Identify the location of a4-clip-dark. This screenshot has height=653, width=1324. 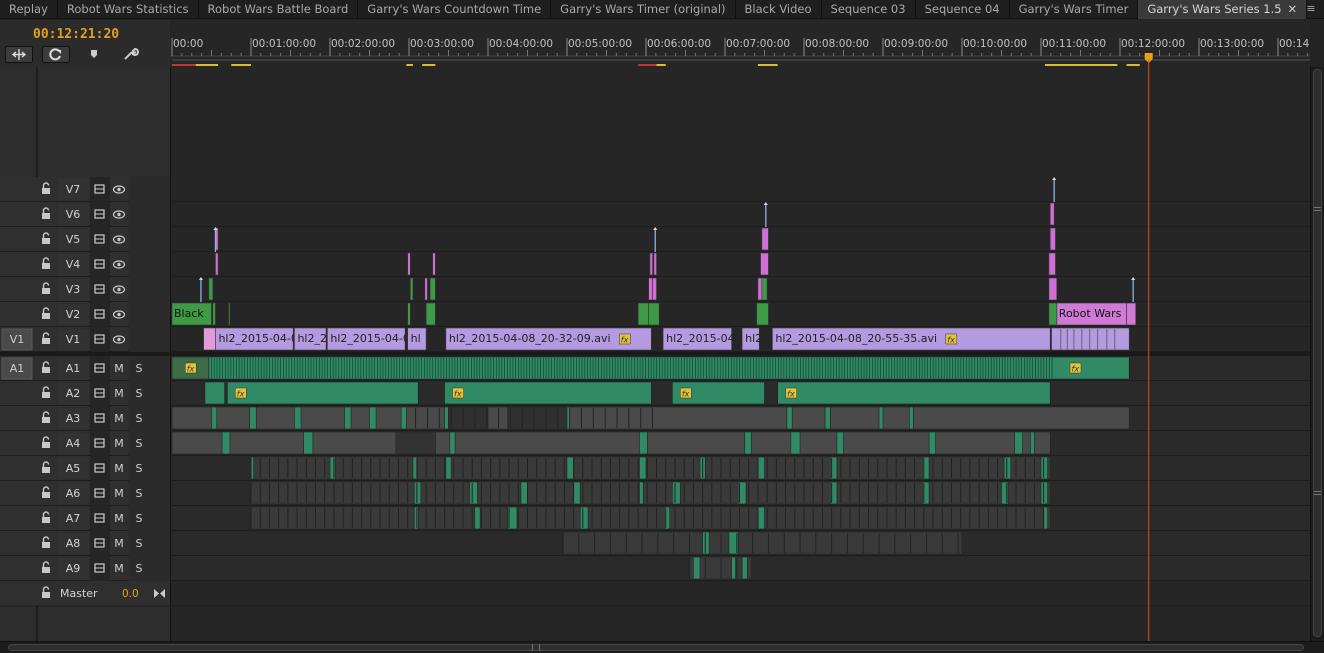
(415, 443).